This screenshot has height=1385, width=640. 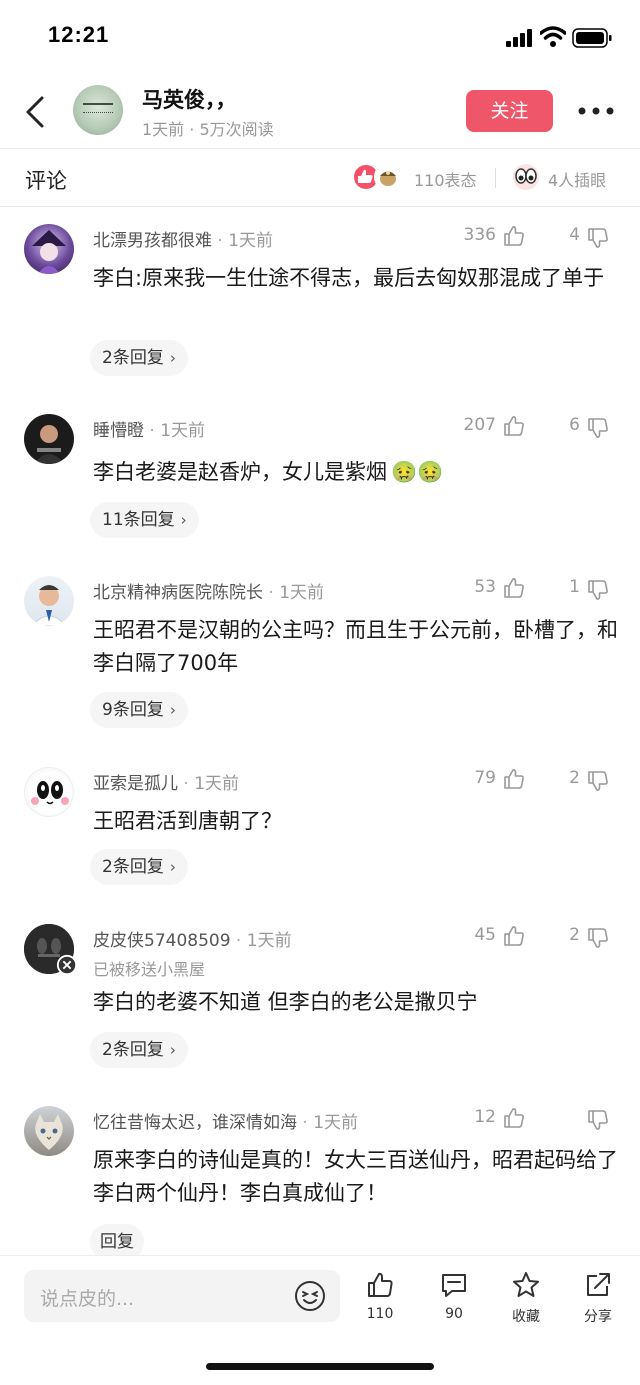 I want to click on comment-username: 忆往昔悔太迟，谁深情如海 · 1天前, so click(x=225, y=1120).